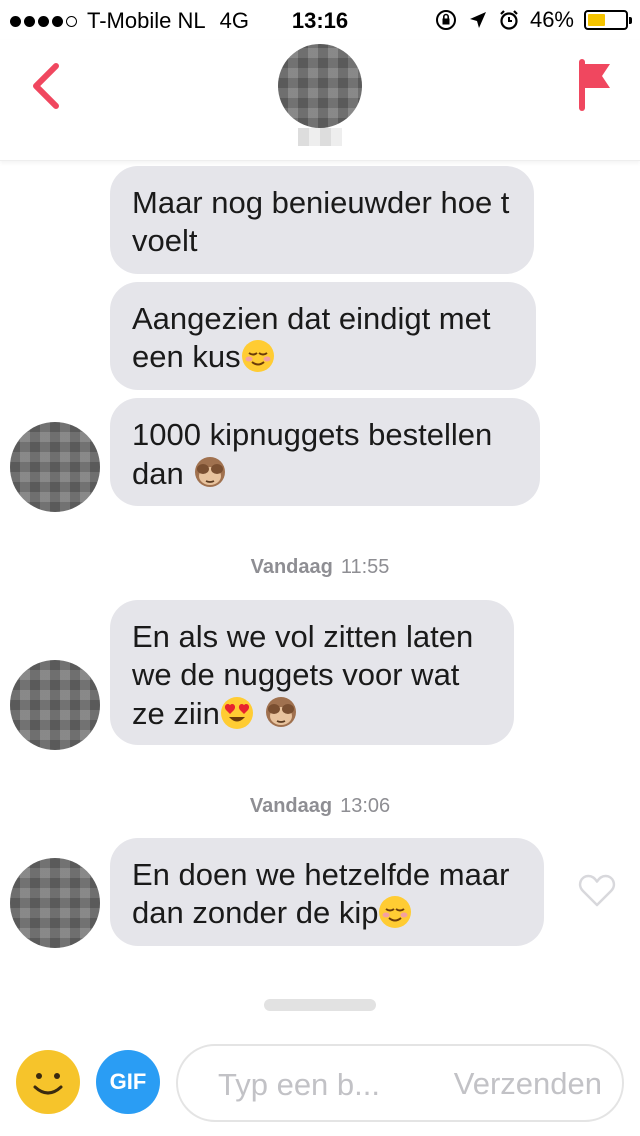 The height and width of the screenshot is (1136, 640). What do you see at coordinates (528, 1084) in the screenshot?
I see `send-button: Verzenden` at bounding box center [528, 1084].